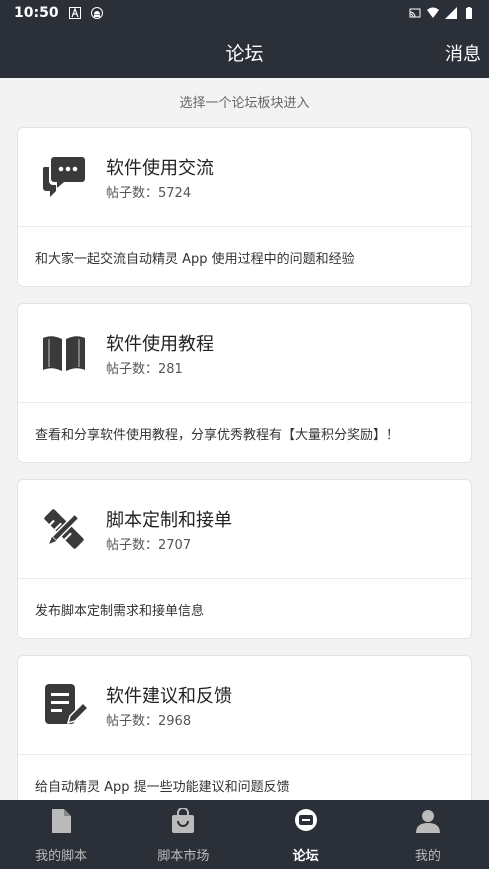 The image size is (489, 869). What do you see at coordinates (149, 193) in the screenshot?
I see `board-post-count: 帖子数：5724` at bounding box center [149, 193].